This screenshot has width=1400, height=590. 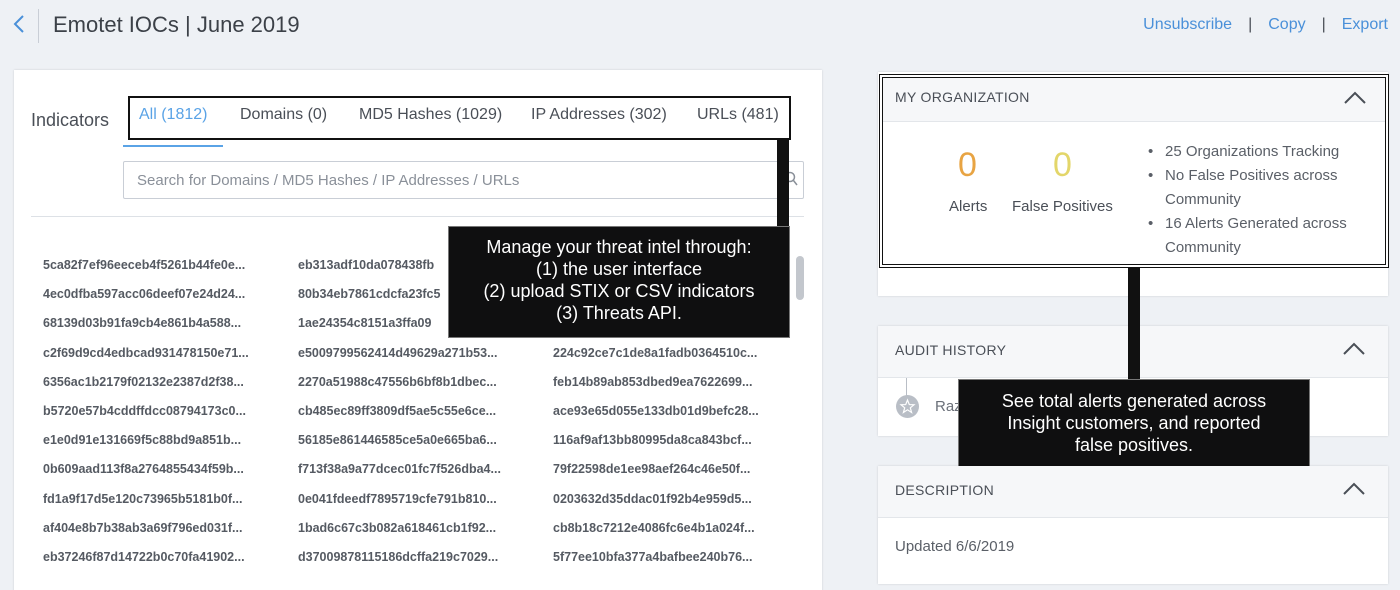 What do you see at coordinates (1134, 100) in the screenshot?
I see `organization-header: MY ORGANIZATION` at bounding box center [1134, 100].